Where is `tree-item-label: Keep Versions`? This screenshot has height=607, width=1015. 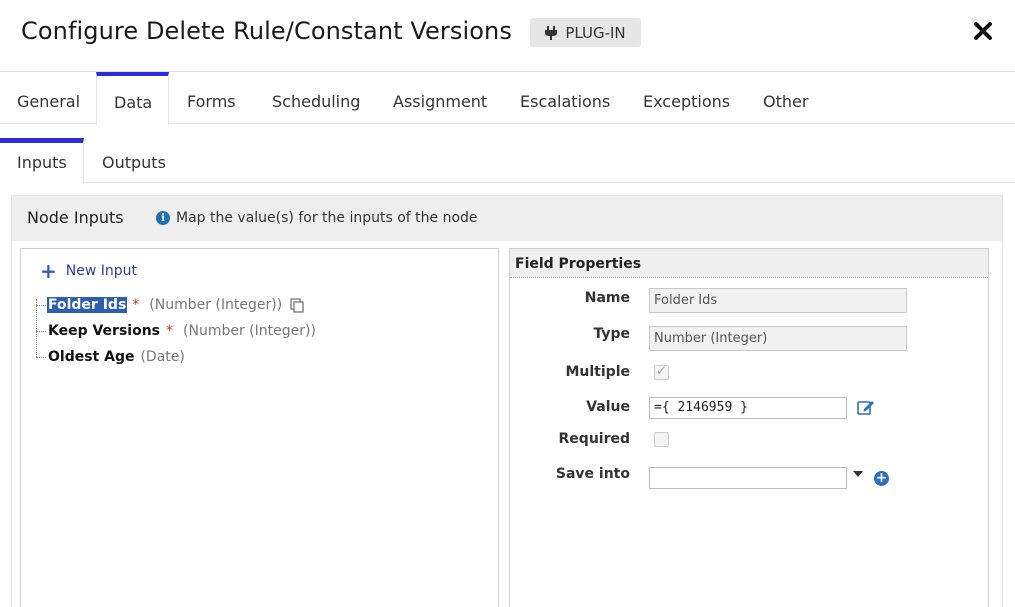 tree-item-label: Keep Versions is located at coordinates (104, 331).